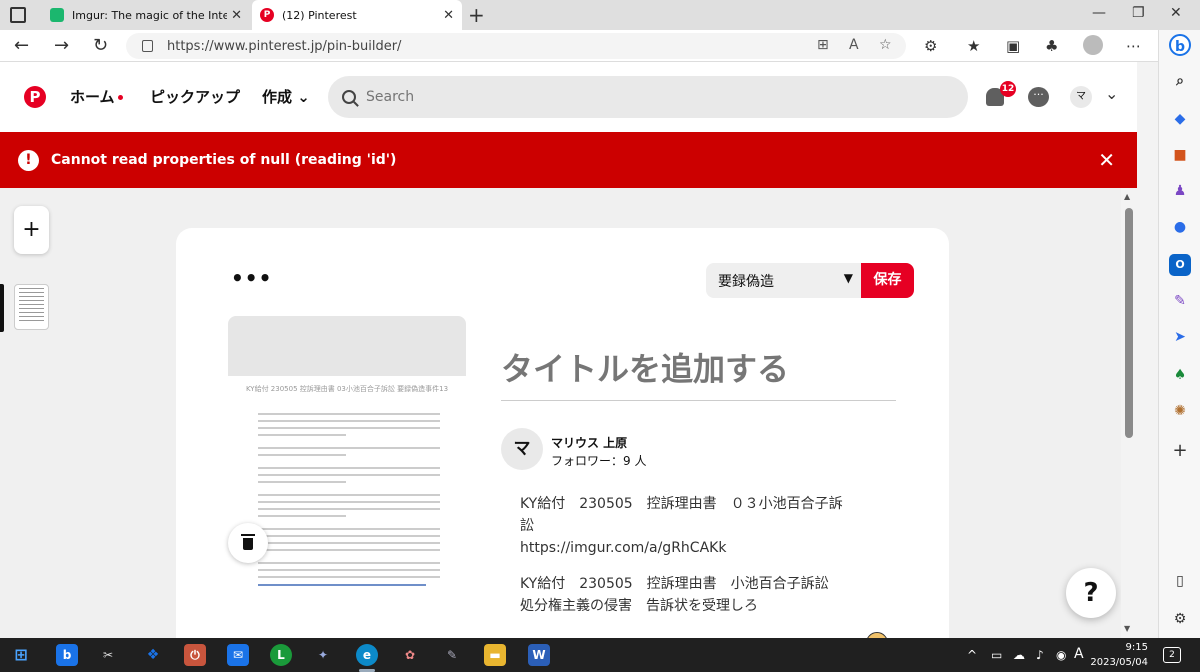 The image size is (1200, 672). What do you see at coordinates (698, 372) in the screenshot?
I see `title-input: タイトルを追加する` at bounding box center [698, 372].